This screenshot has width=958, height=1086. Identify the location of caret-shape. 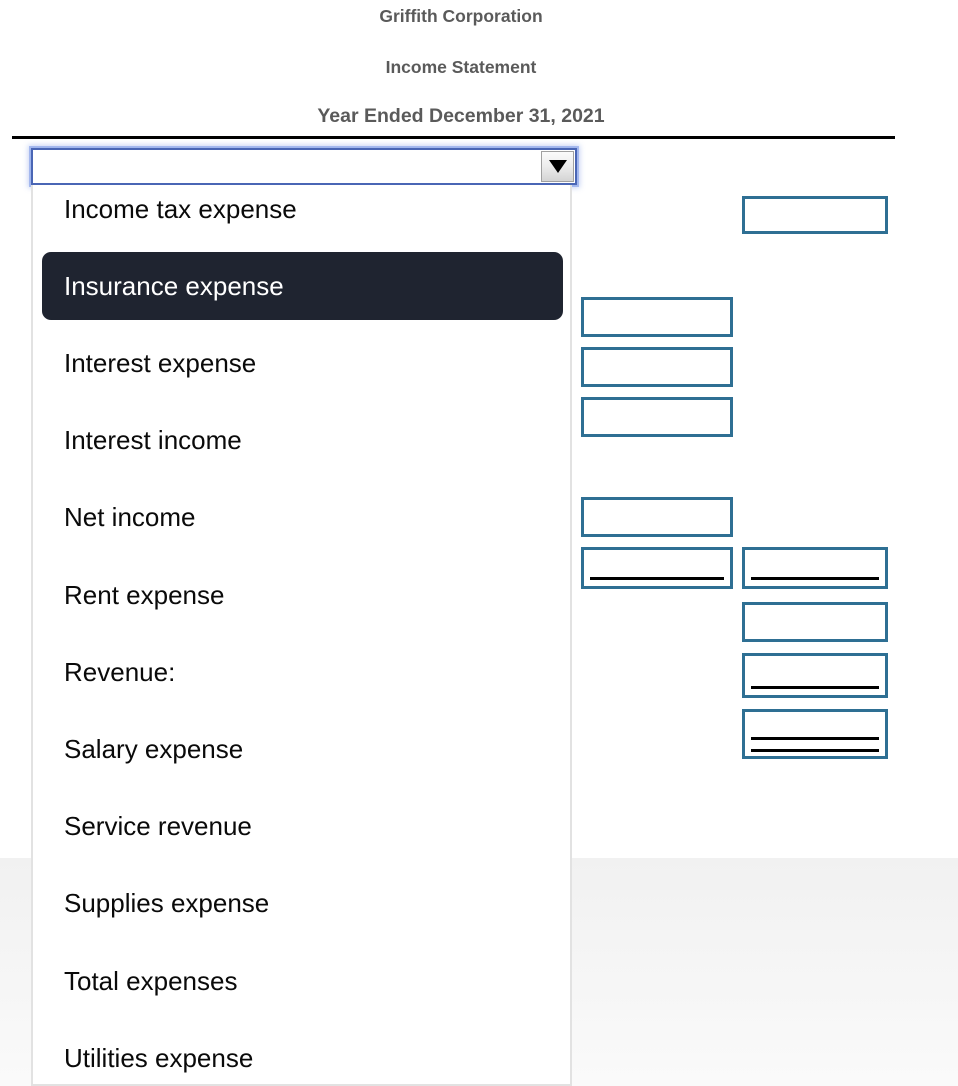
(557, 166).